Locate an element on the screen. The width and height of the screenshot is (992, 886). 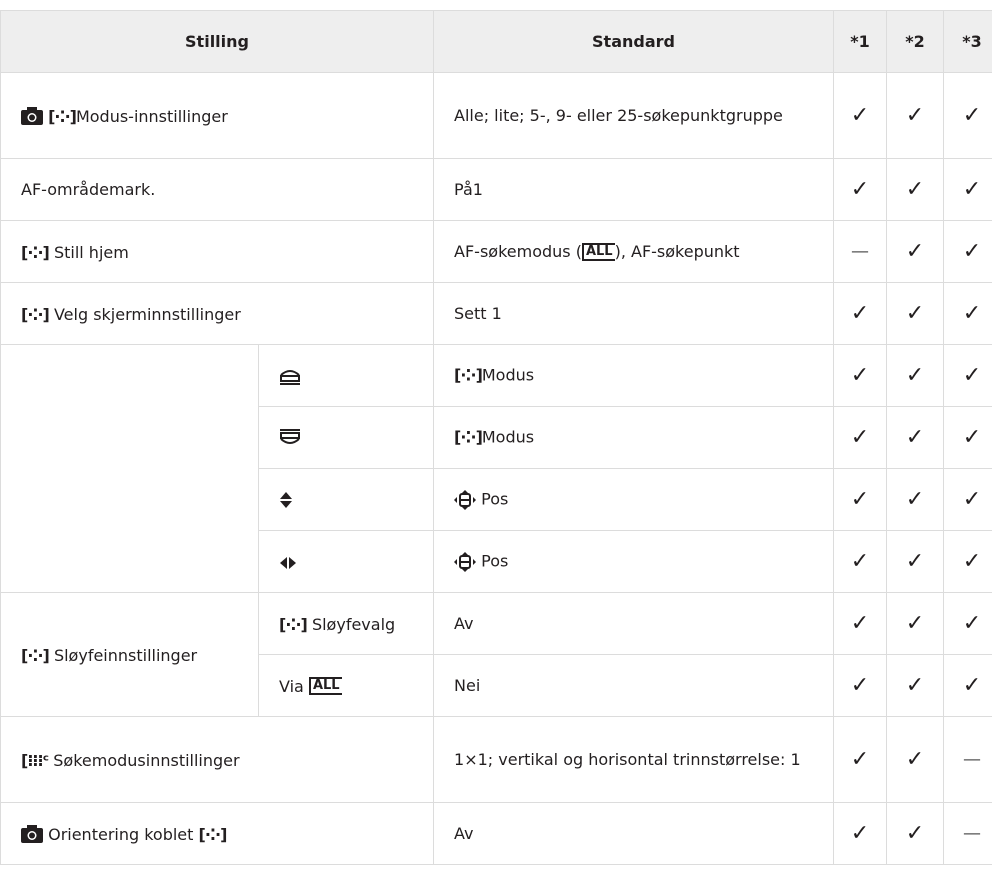
row-sublabel: [·⁚·] Sløyfevalg is located at coordinates (346, 623).